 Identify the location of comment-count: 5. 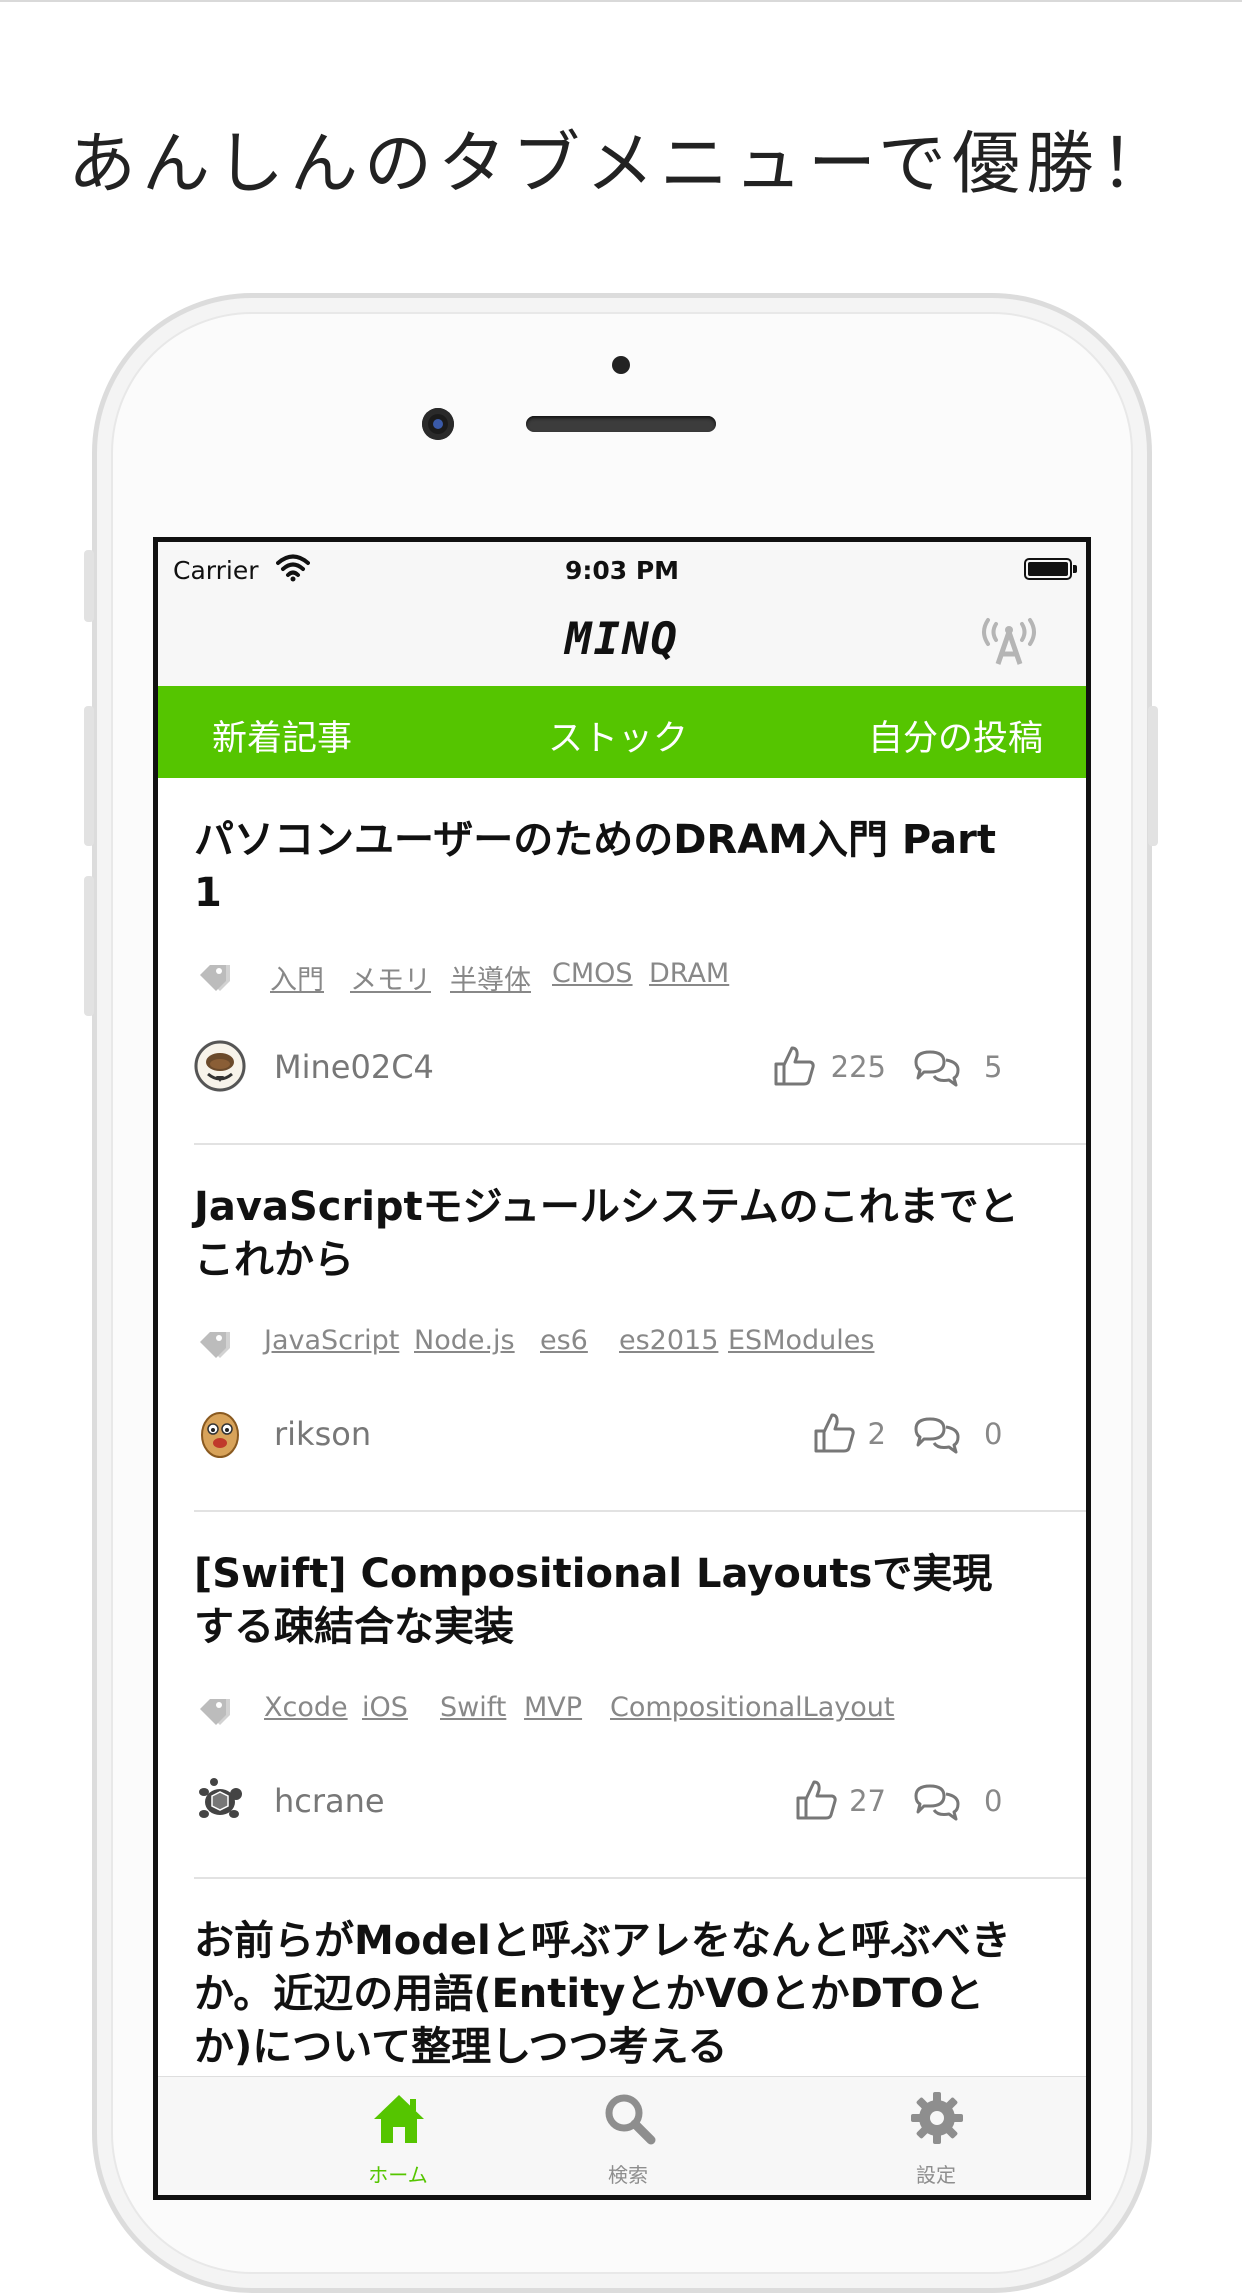
(993, 1067).